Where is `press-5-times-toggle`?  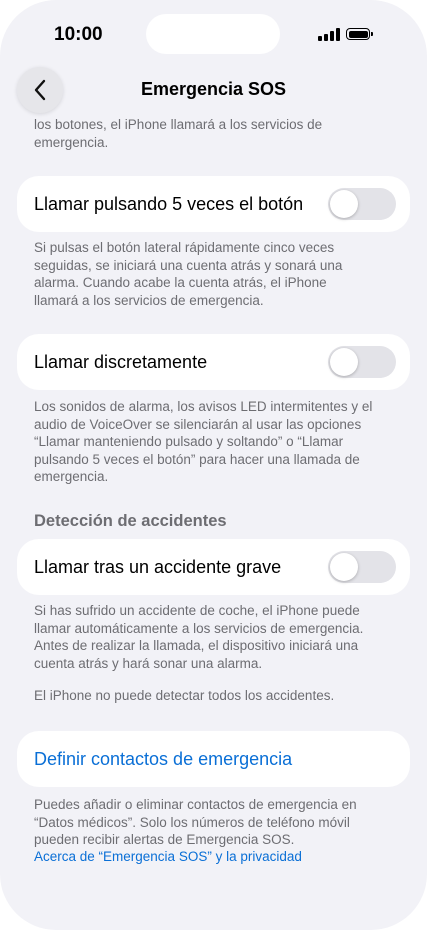 press-5-times-toggle is located at coordinates (362, 204).